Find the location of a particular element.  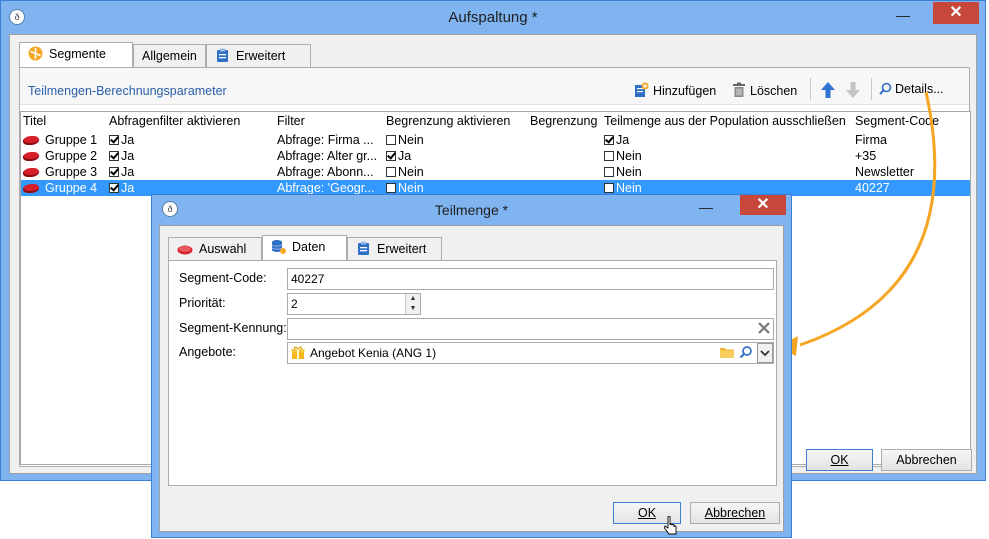

priority-spin: ▲ ▼ is located at coordinates (412, 304).